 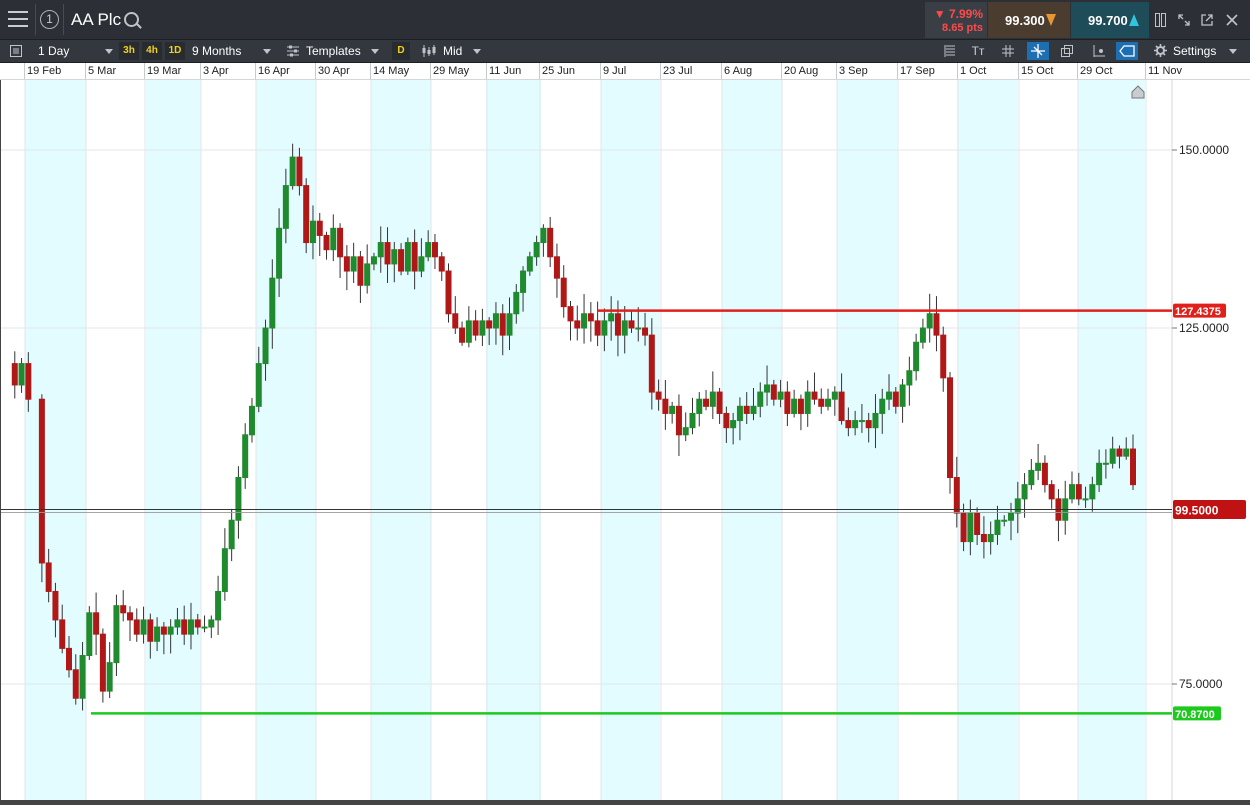 What do you see at coordinates (801, 71) in the screenshot?
I see `date-label: 20 Aug` at bounding box center [801, 71].